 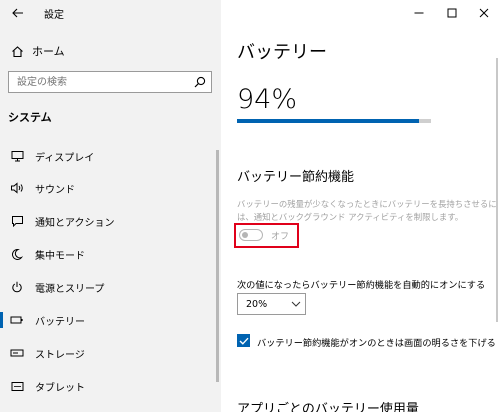 I want to click on minimize-button, so click(x=419, y=13).